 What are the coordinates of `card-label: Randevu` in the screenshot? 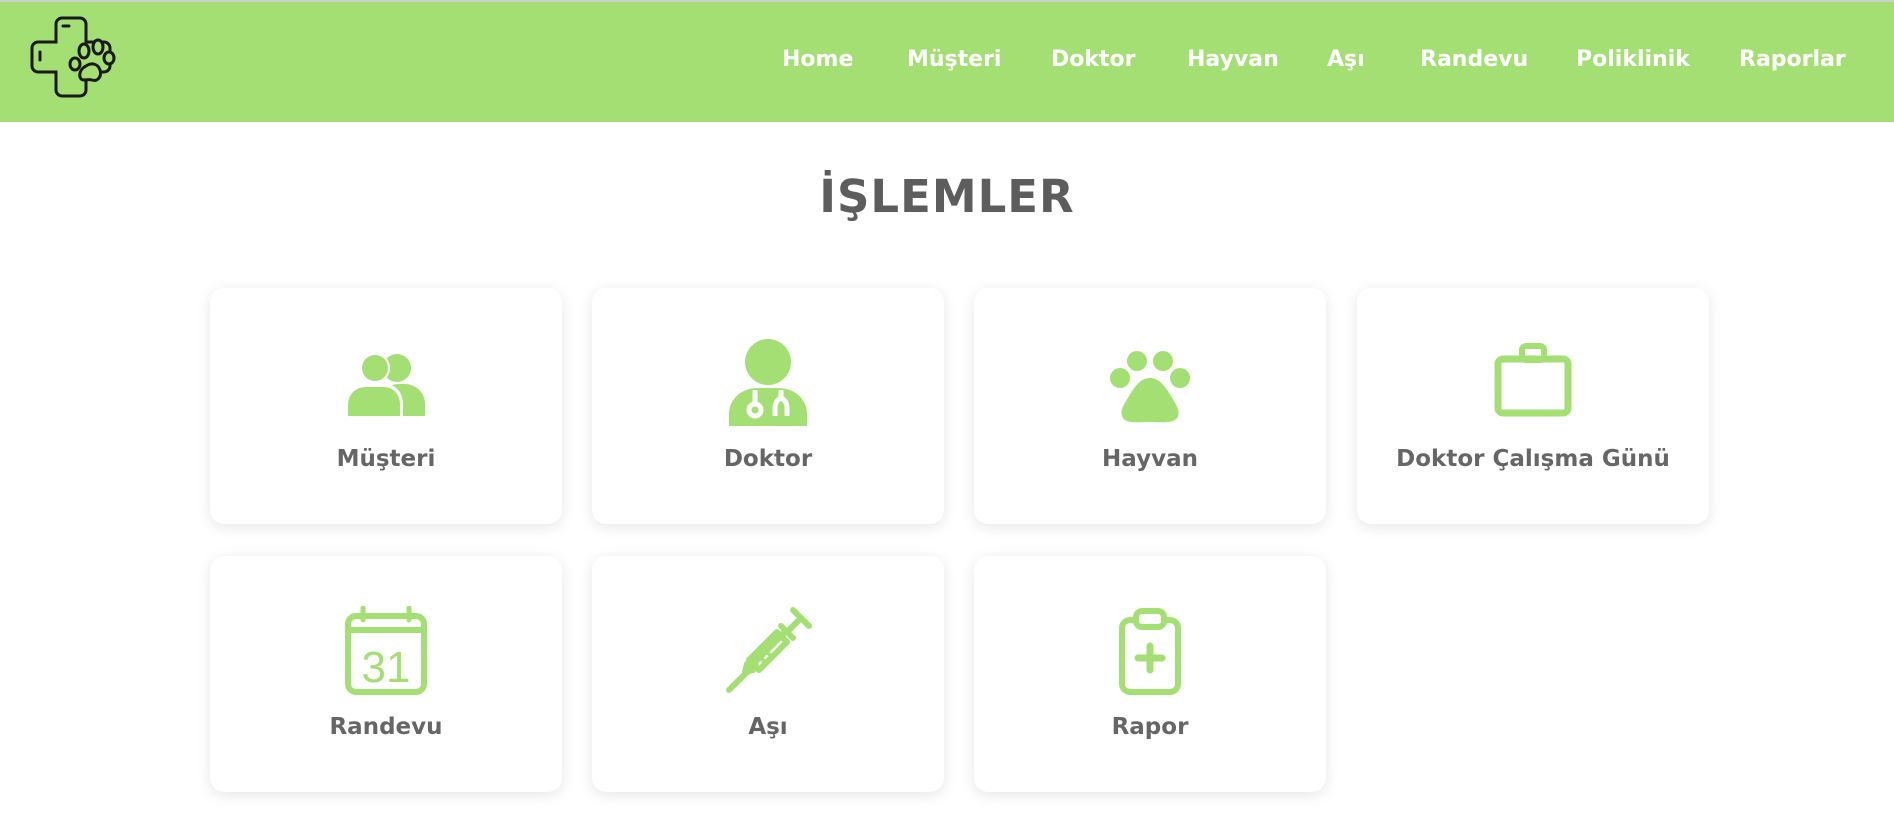 It's located at (386, 727).